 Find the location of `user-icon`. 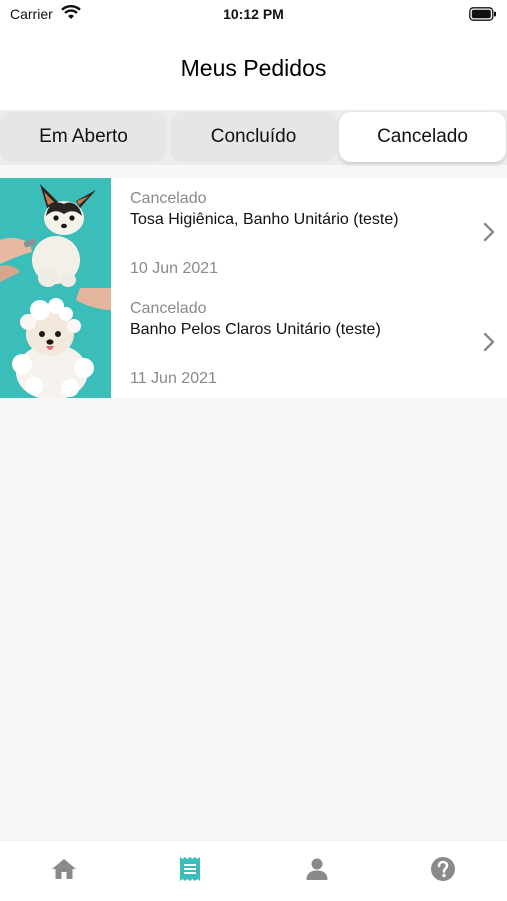

user-icon is located at coordinates (317, 871).